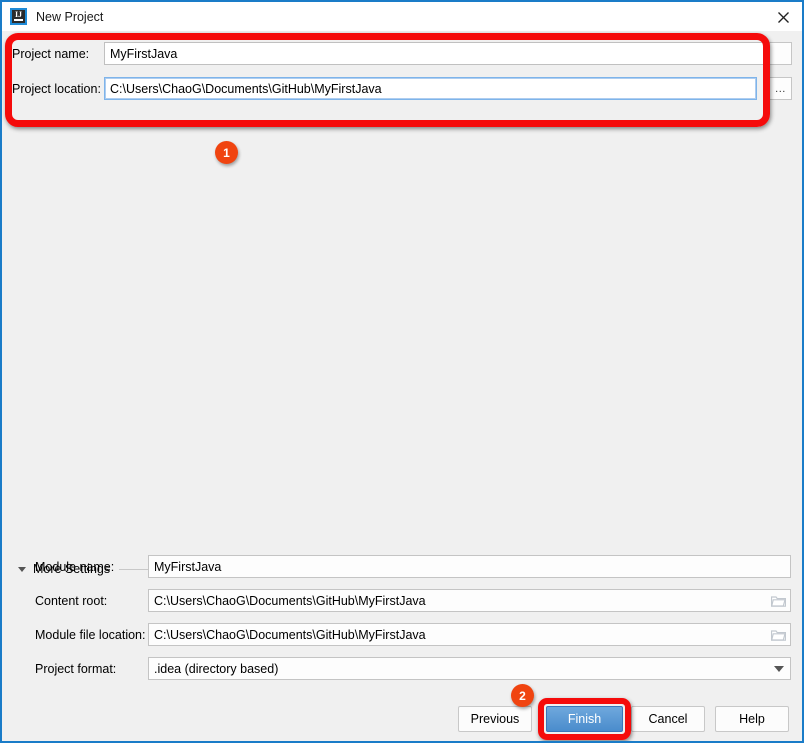 This screenshot has width=804, height=743. Describe the element at coordinates (71, 600) in the screenshot. I see `content-root-label: Content root:` at that location.